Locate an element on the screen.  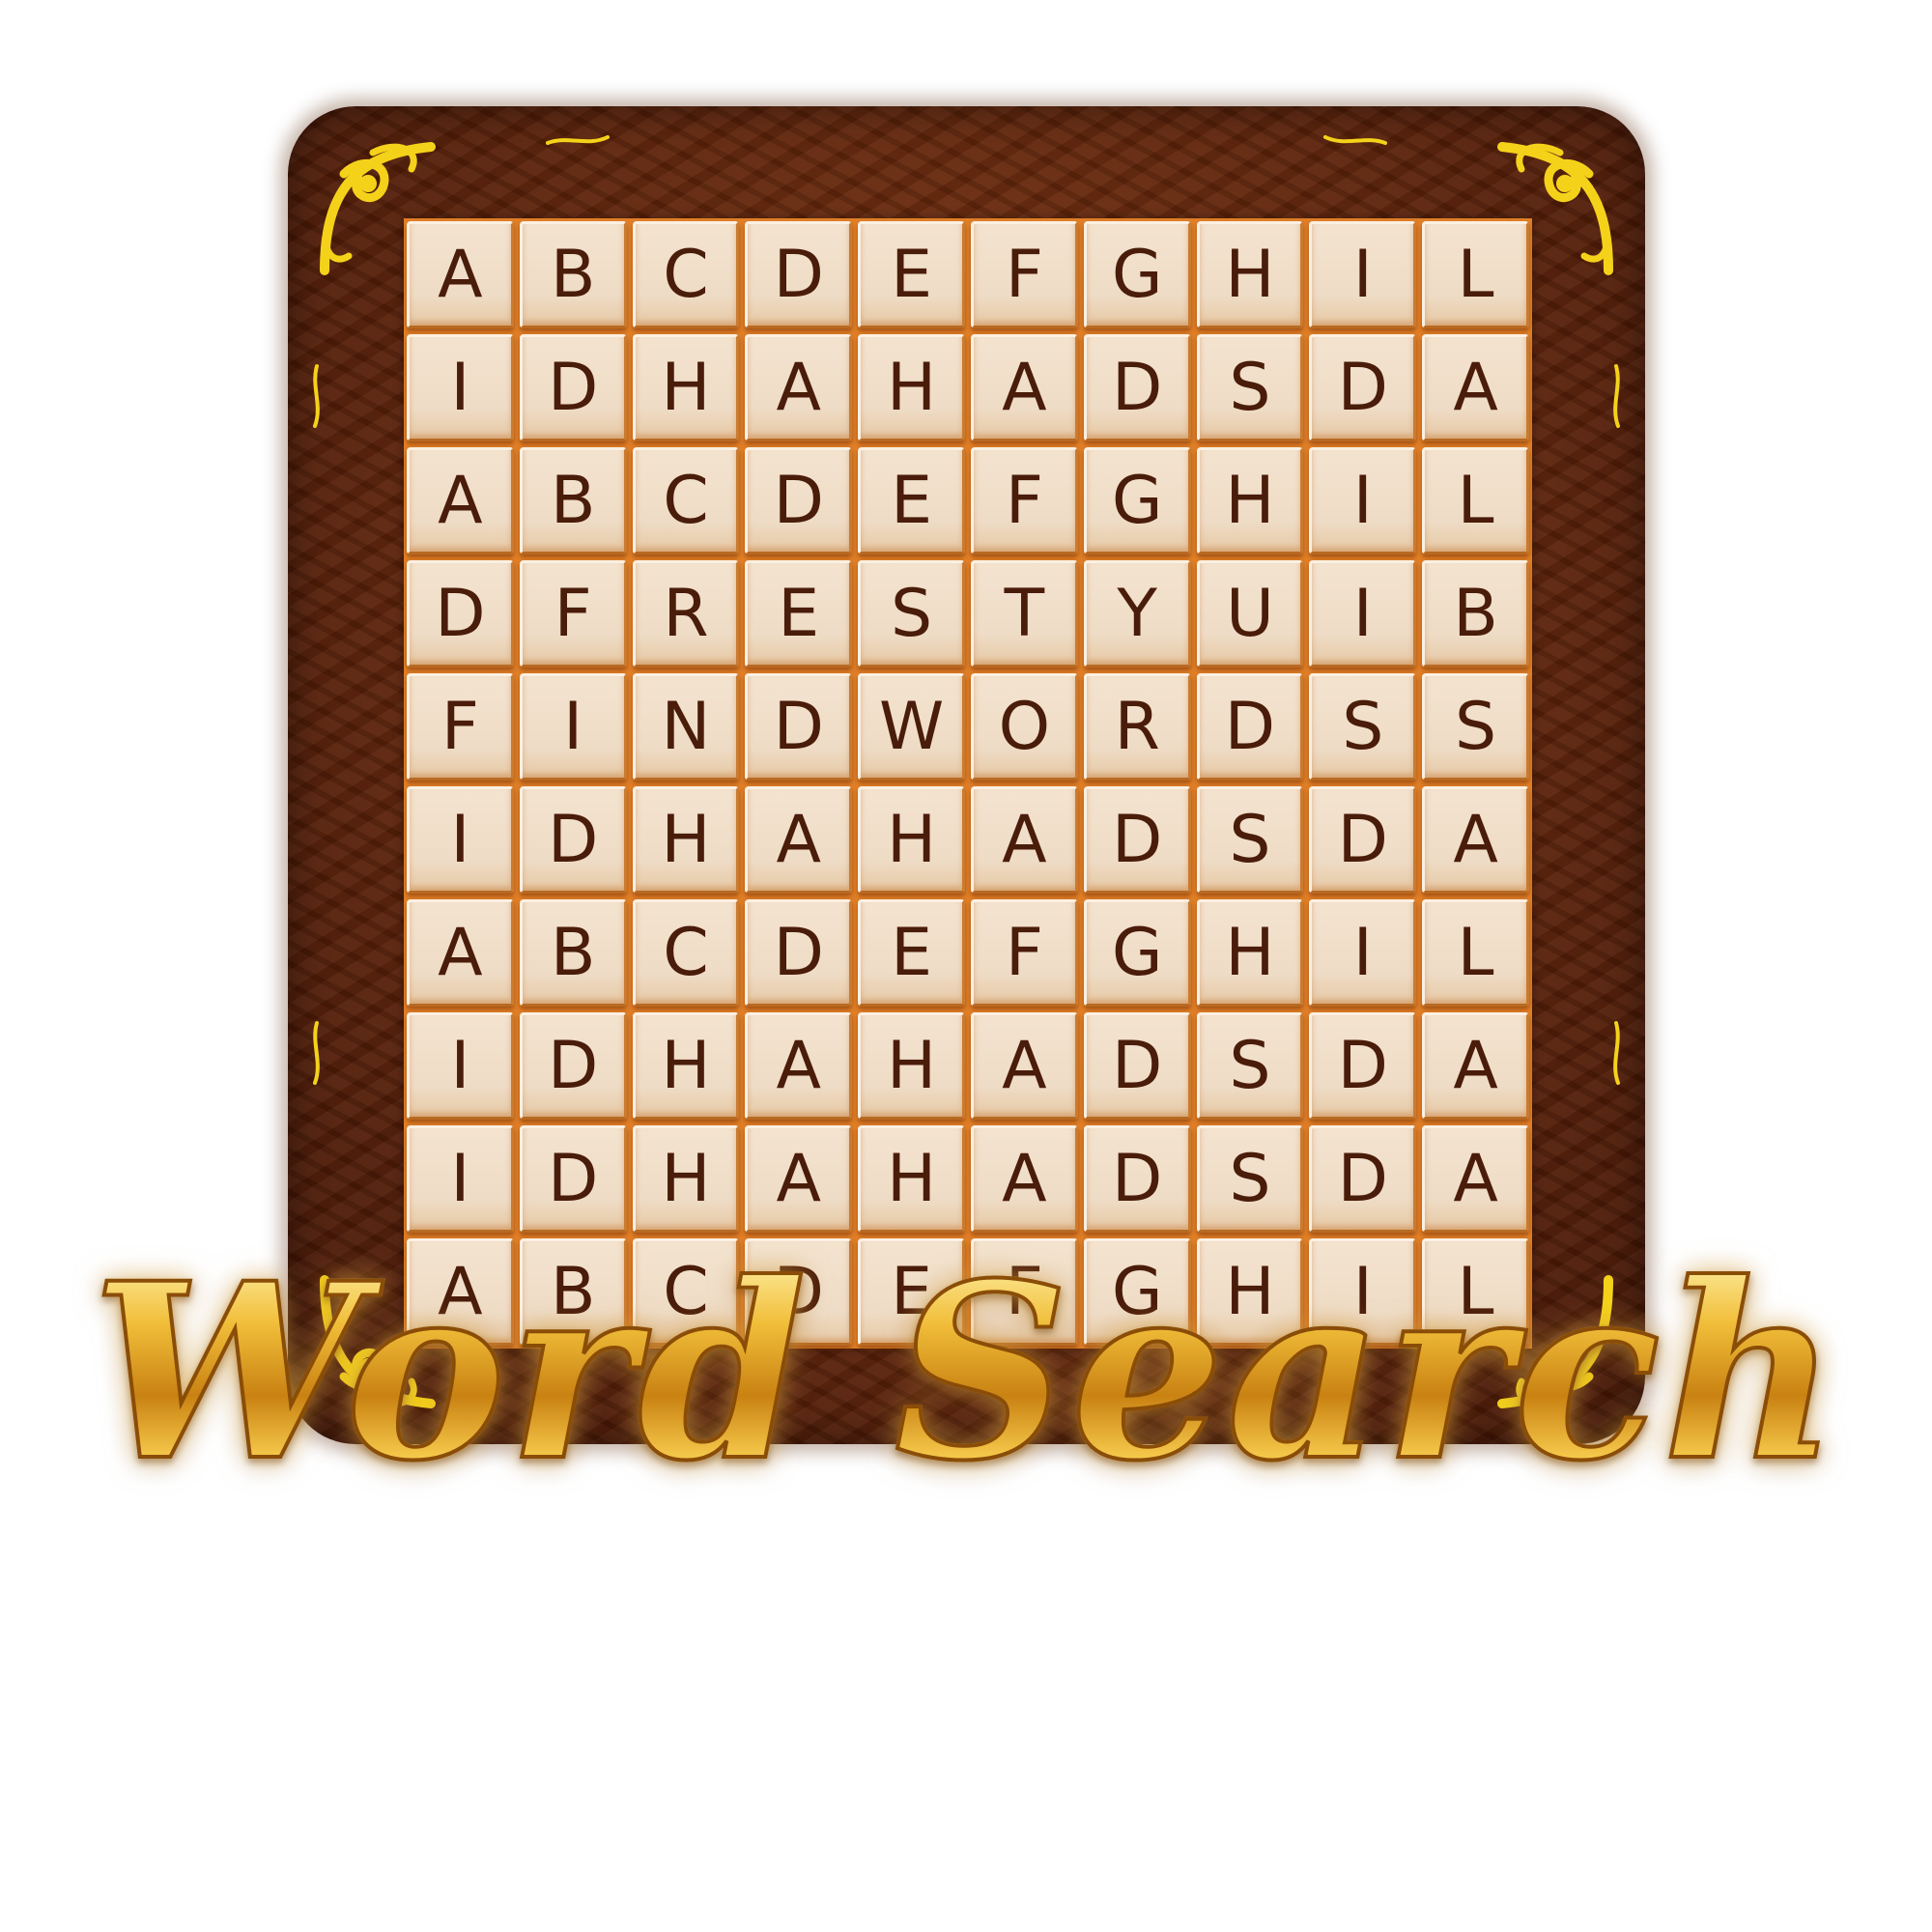
tile-letter: H is located at coordinates (912, 387).